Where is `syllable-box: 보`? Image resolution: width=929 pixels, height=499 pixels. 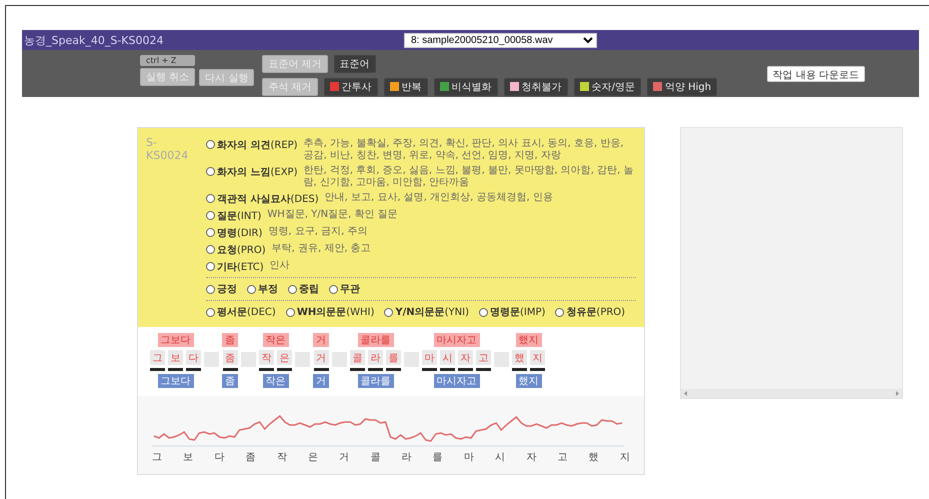
syllable-box: 보 is located at coordinates (175, 357).